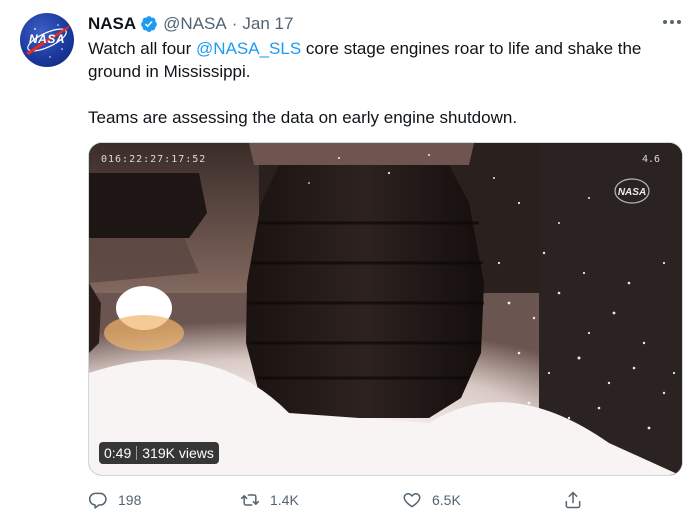 Image resolution: width=700 pixels, height=523 pixels. I want to click on reply-icon, so click(97, 500).